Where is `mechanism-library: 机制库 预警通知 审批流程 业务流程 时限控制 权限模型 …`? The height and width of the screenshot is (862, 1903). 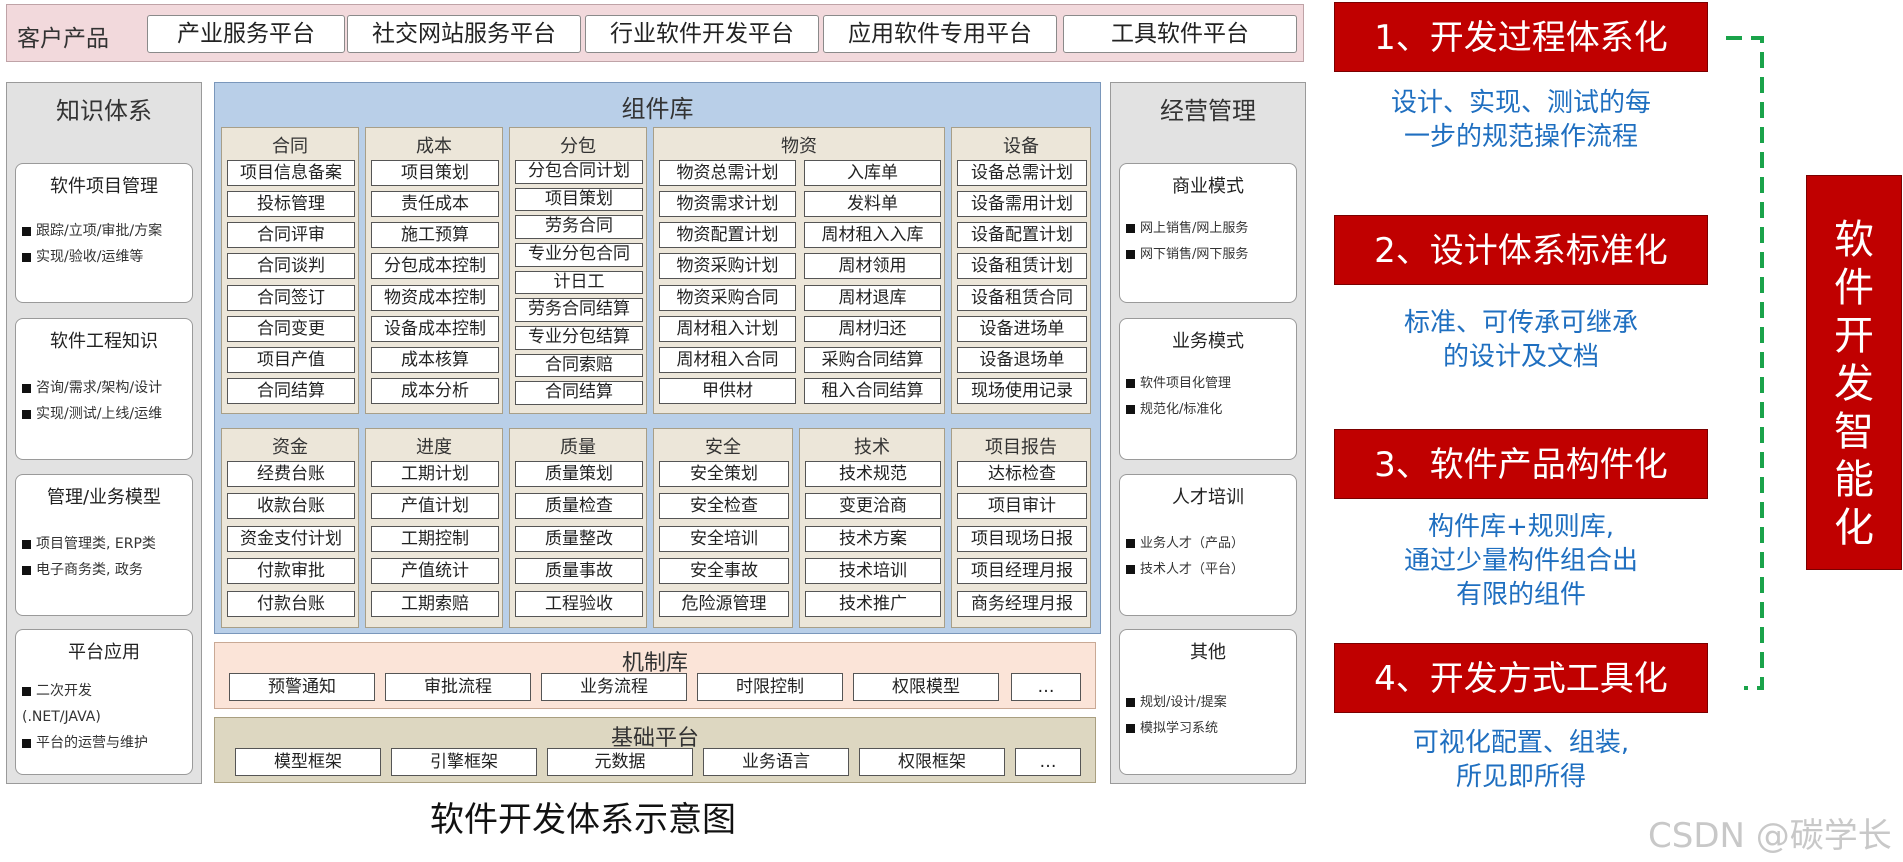 mechanism-library: 机制库 预警通知 审批流程 业务流程 时限控制 权限模型 … is located at coordinates (655, 675).